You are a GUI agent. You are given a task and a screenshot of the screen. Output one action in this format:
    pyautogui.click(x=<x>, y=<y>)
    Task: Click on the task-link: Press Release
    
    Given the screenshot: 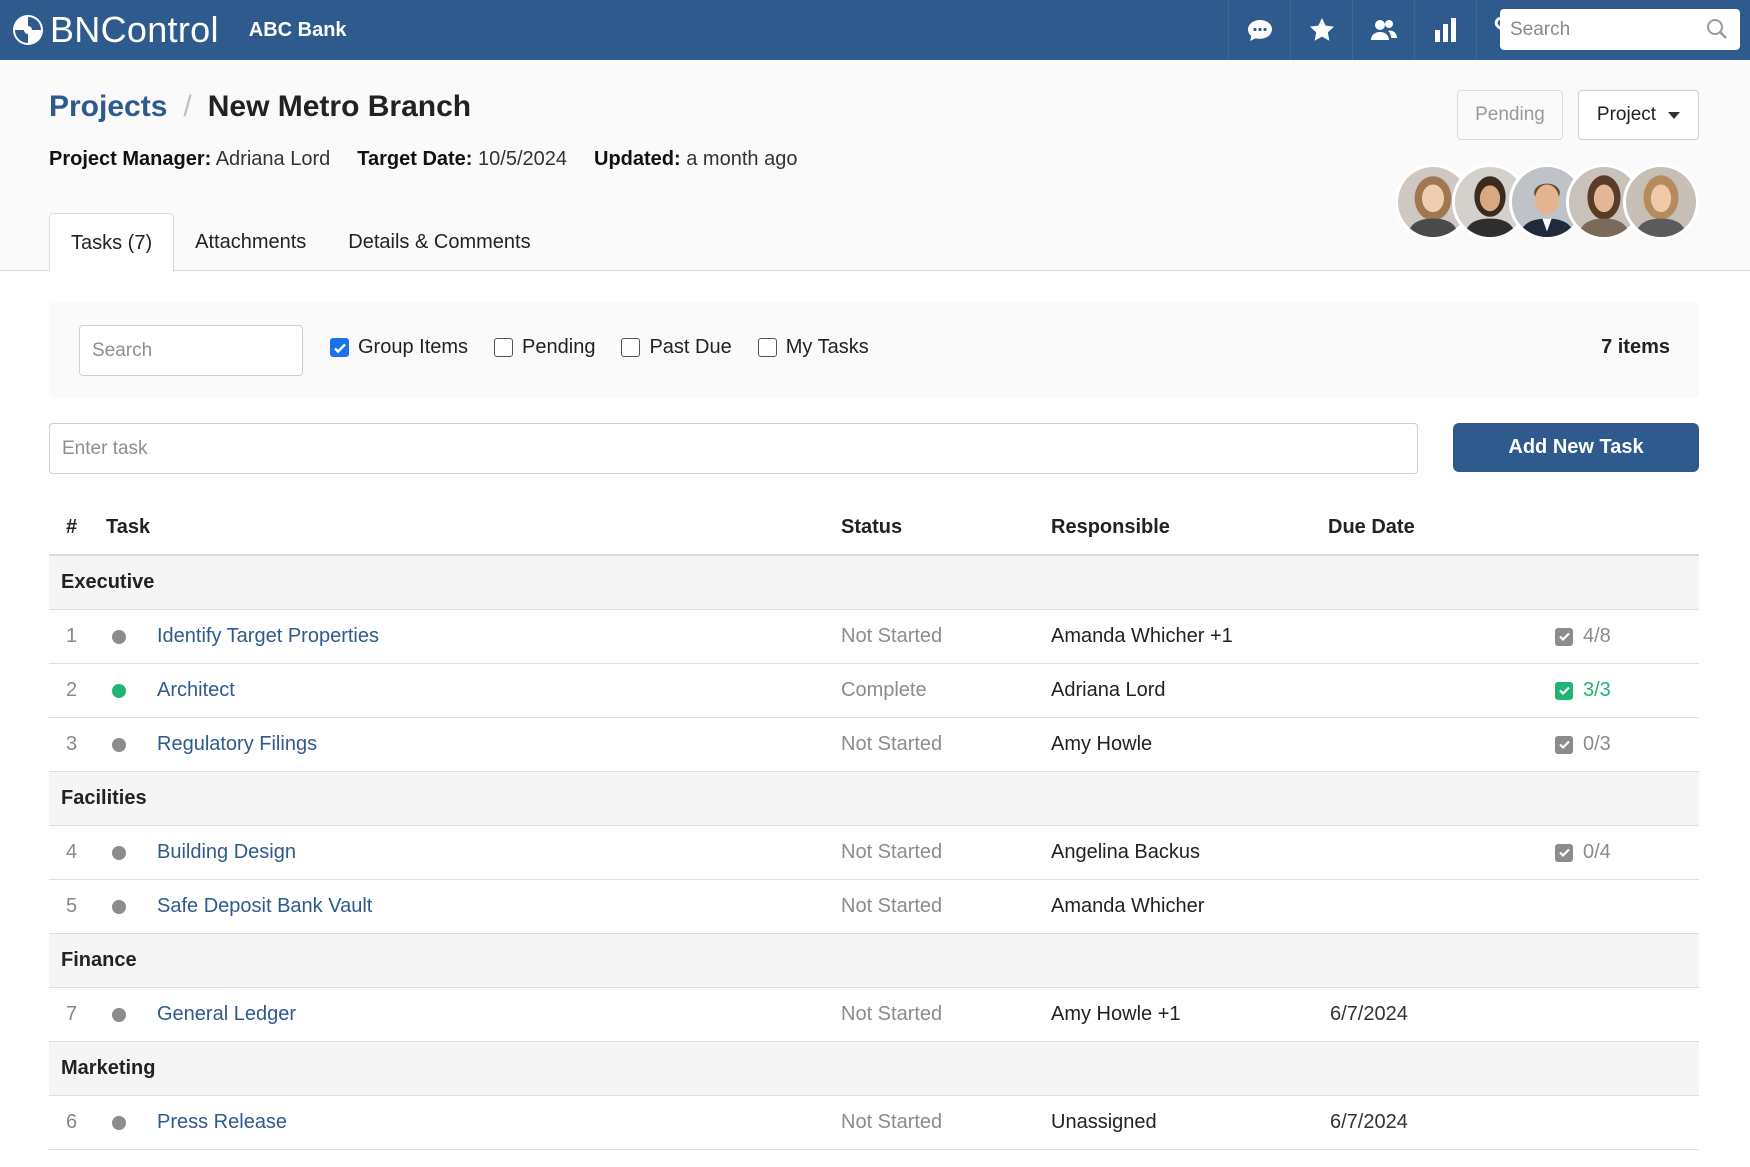 What is the action you would take?
    pyautogui.click(x=222, y=1122)
    